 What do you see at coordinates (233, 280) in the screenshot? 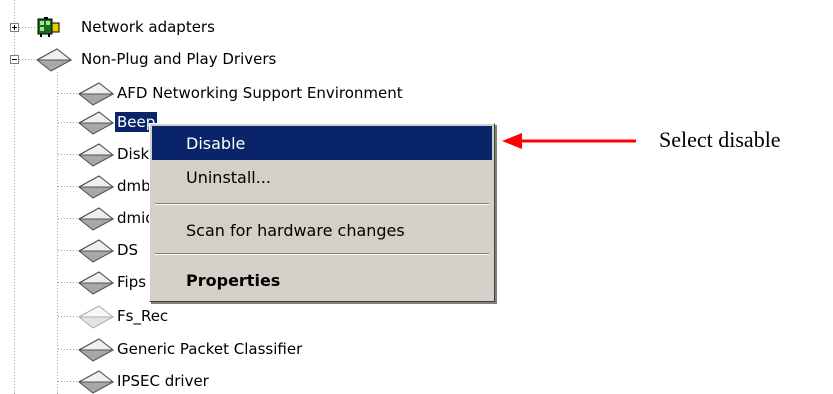
I see `menu-item-label: Properties` at bounding box center [233, 280].